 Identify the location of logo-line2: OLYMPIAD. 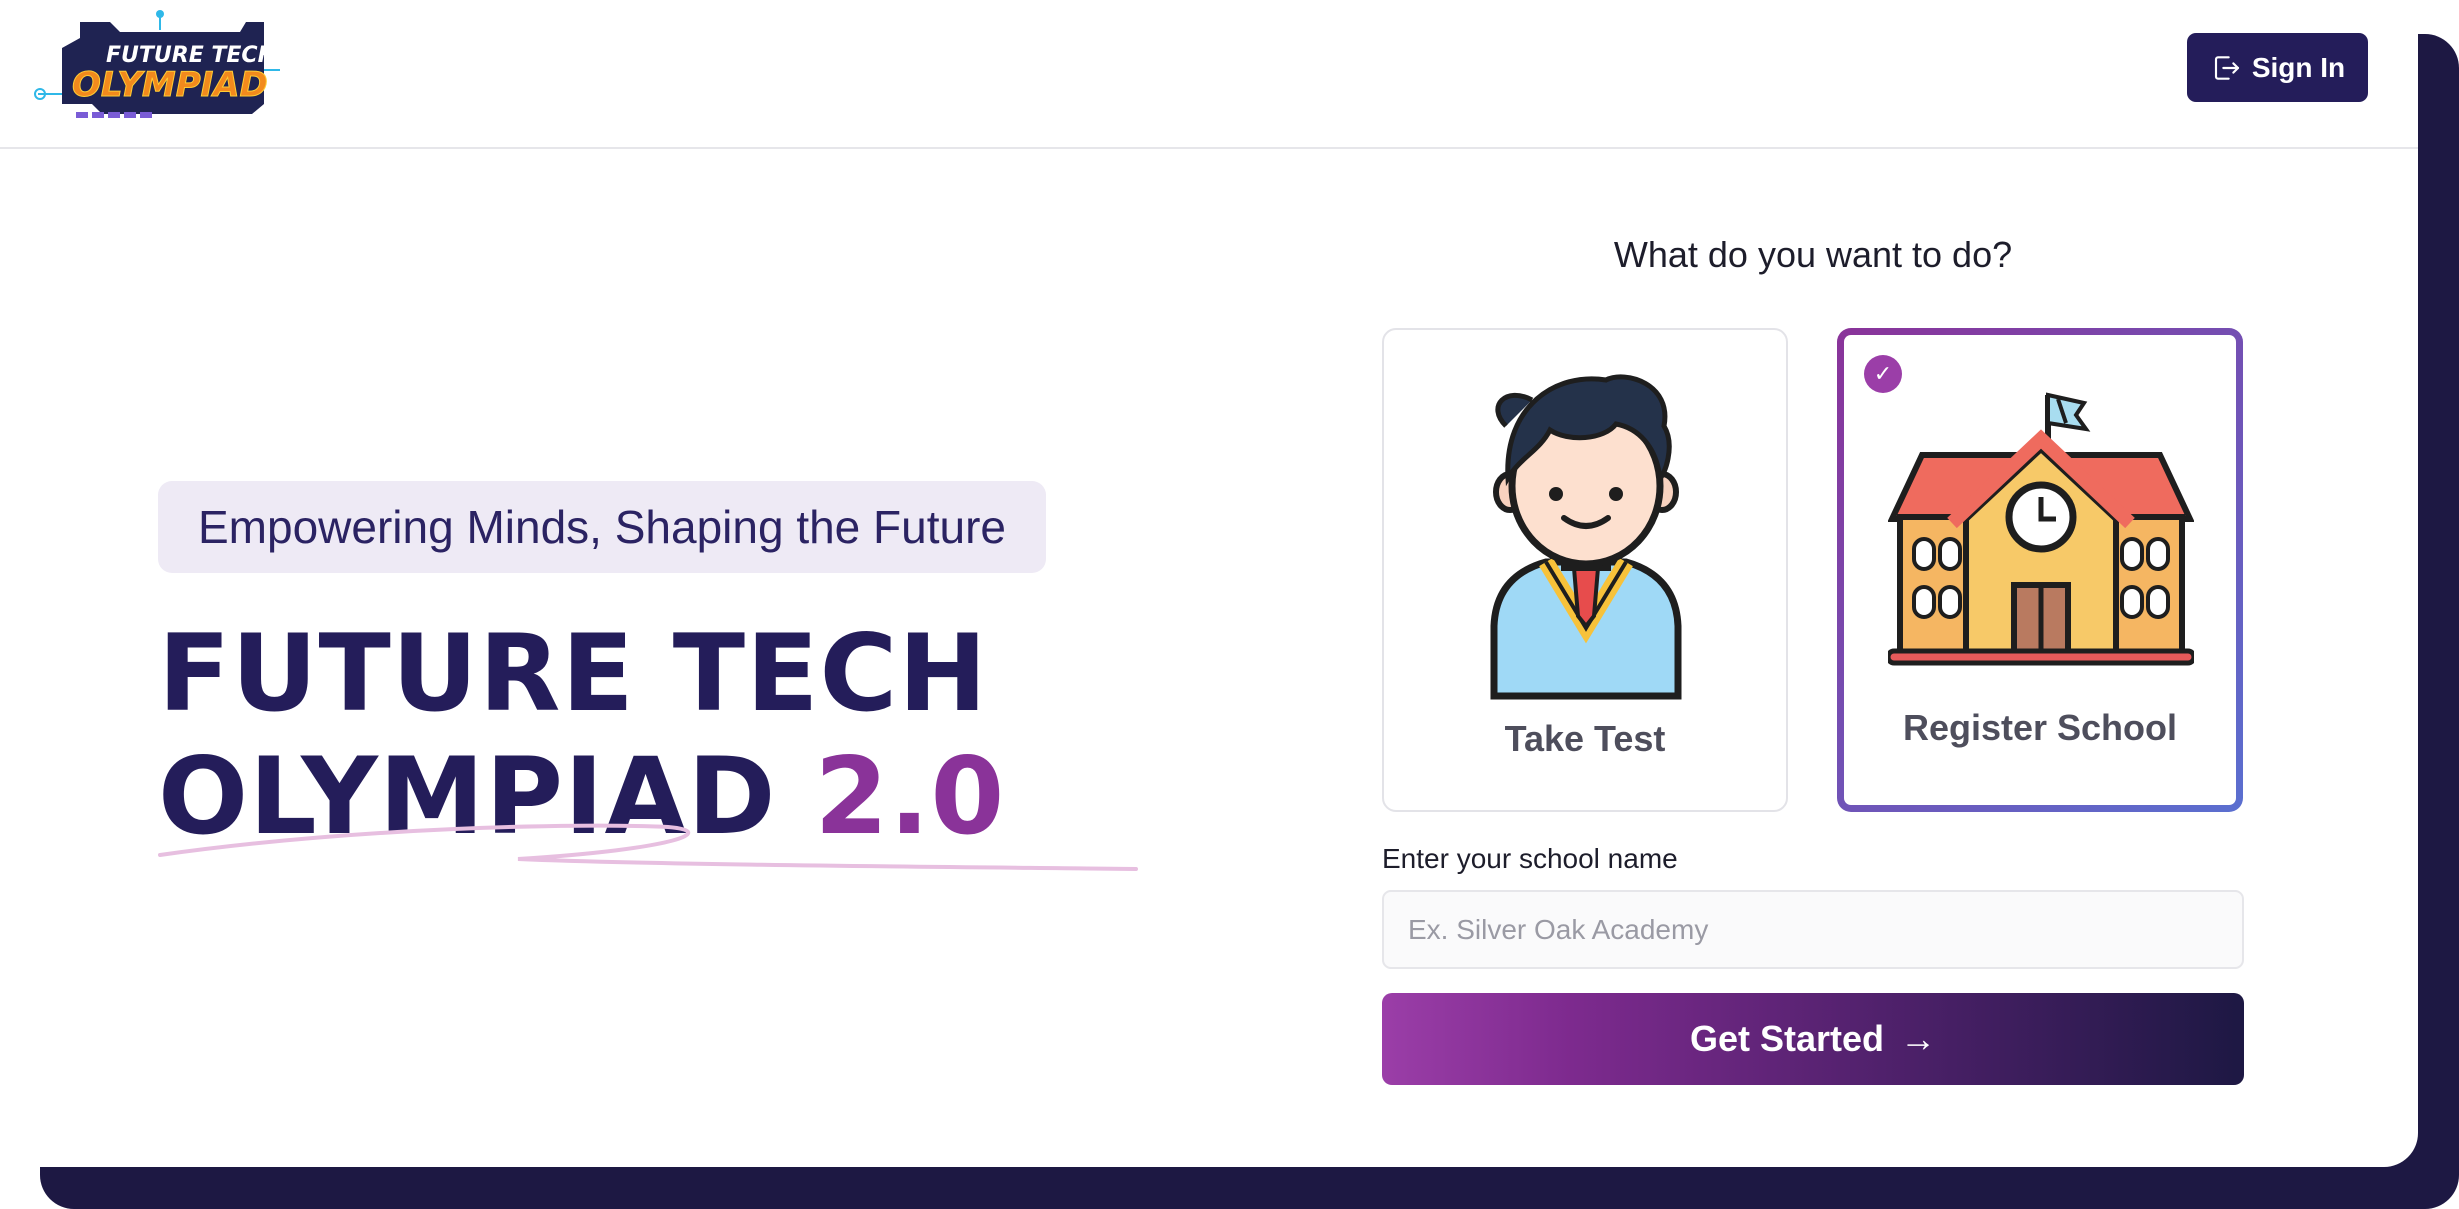
(170, 85).